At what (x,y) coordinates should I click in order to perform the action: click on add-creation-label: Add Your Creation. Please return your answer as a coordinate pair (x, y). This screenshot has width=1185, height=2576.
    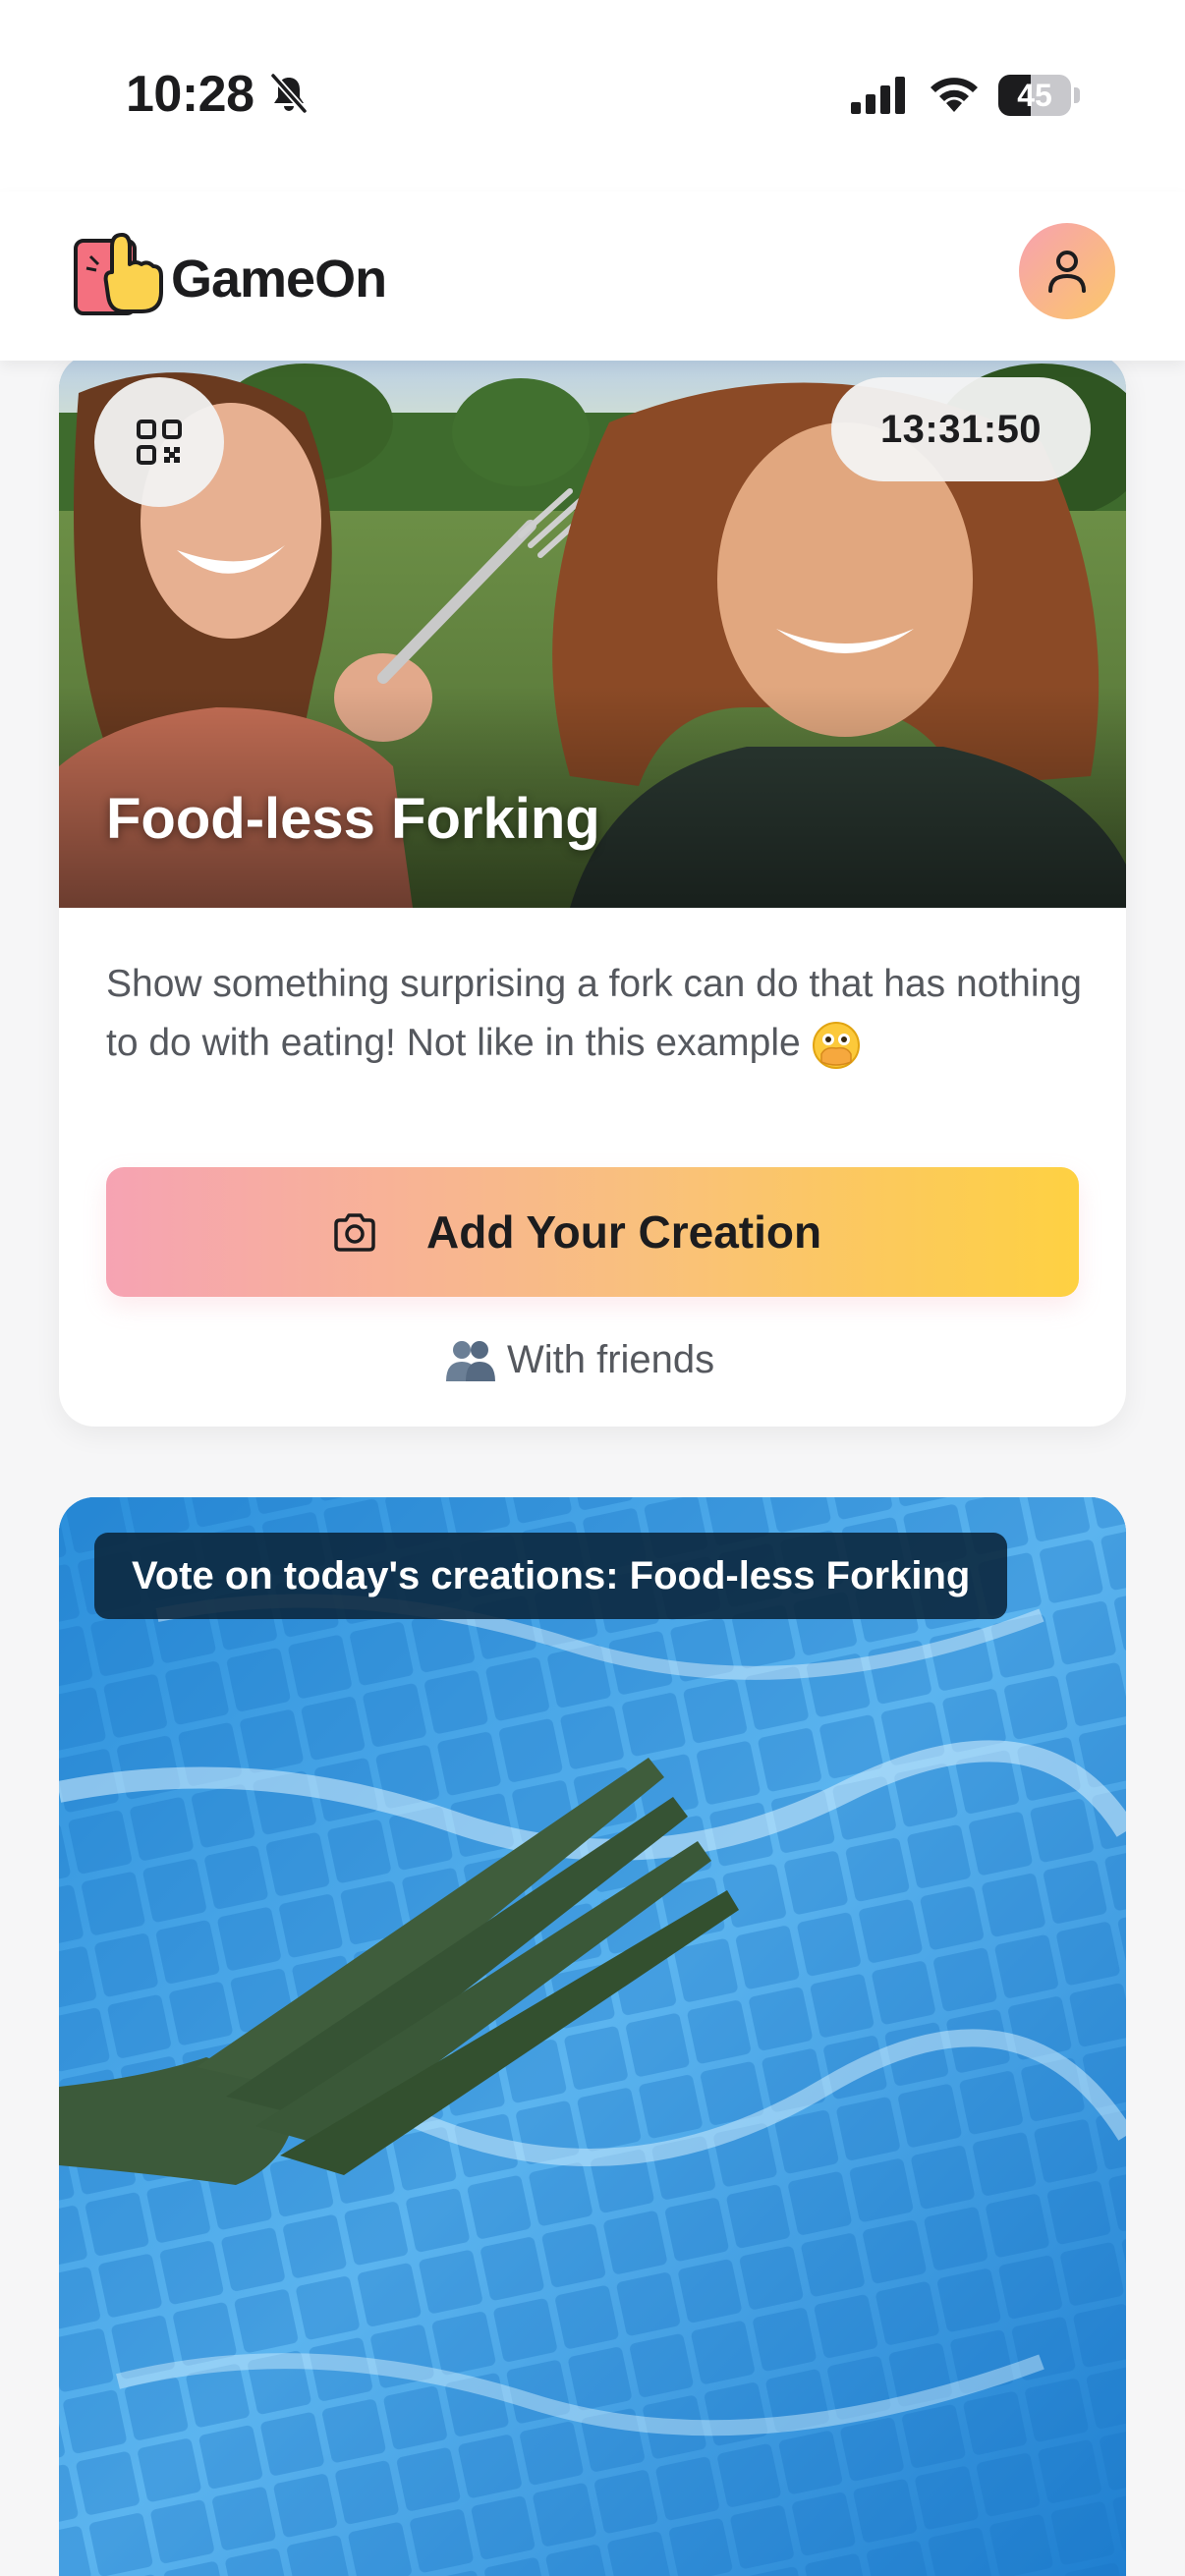
    Looking at the image, I should click on (624, 1232).